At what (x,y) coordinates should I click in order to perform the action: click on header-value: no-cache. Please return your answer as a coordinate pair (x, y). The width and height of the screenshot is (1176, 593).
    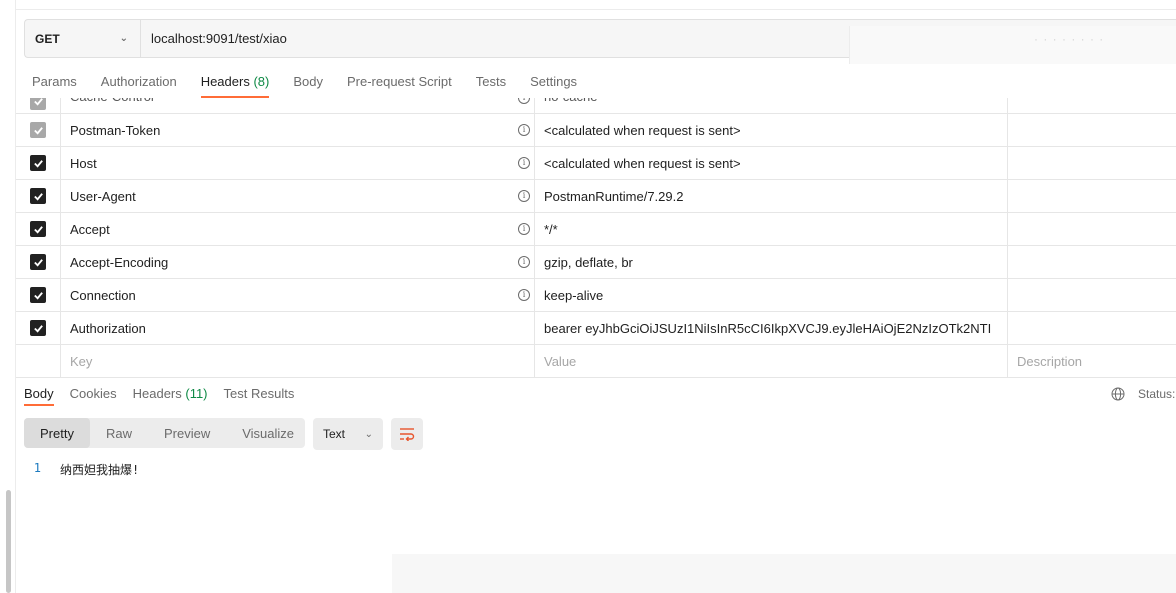
    Looking at the image, I should click on (771, 105).